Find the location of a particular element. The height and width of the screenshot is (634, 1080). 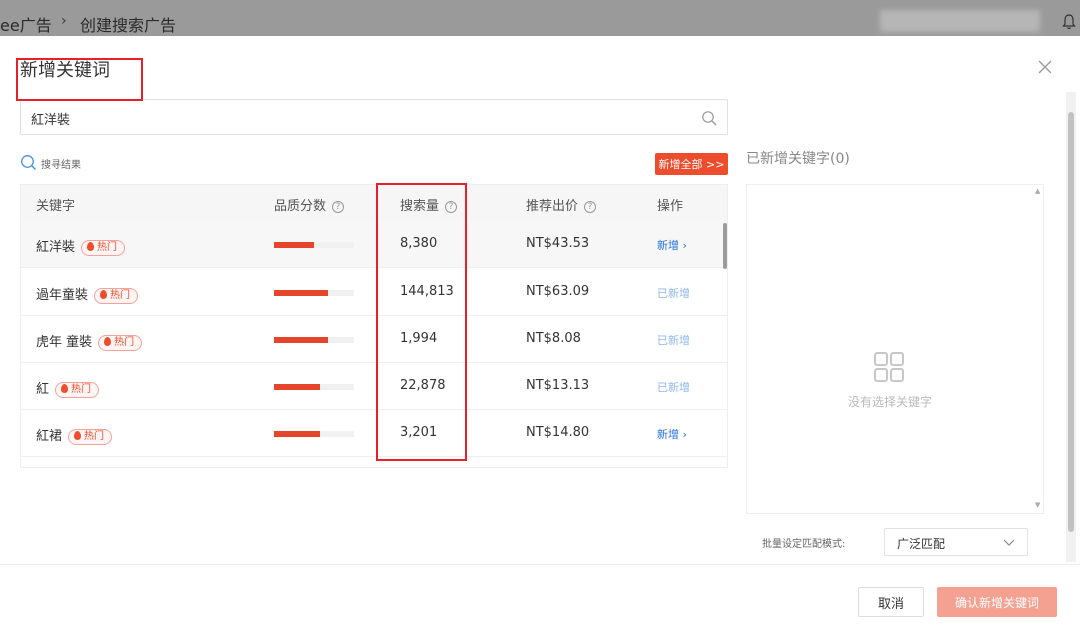

suggested-bid: NT$43.53 is located at coordinates (558, 243).